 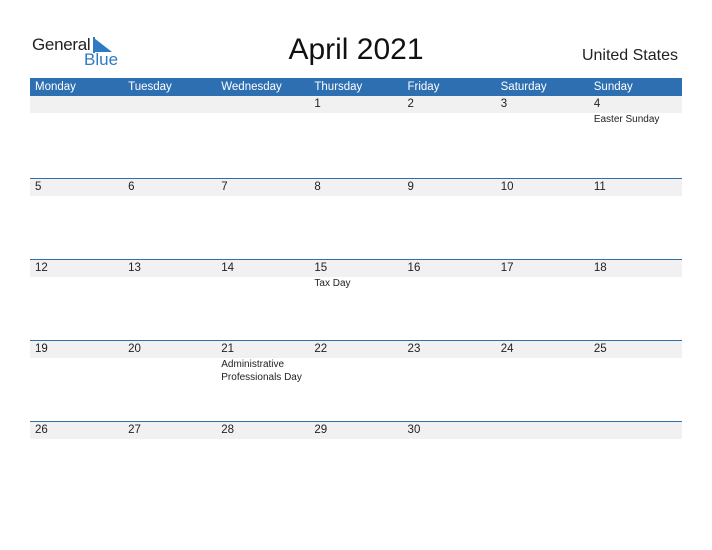 I want to click on weekday-wednesday: Wednesday, so click(x=251, y=87).